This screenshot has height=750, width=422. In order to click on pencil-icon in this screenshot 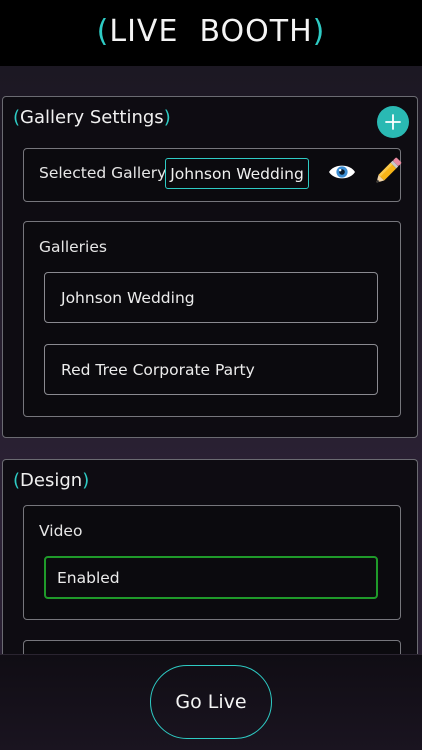, I will do `click(389, 170)`.